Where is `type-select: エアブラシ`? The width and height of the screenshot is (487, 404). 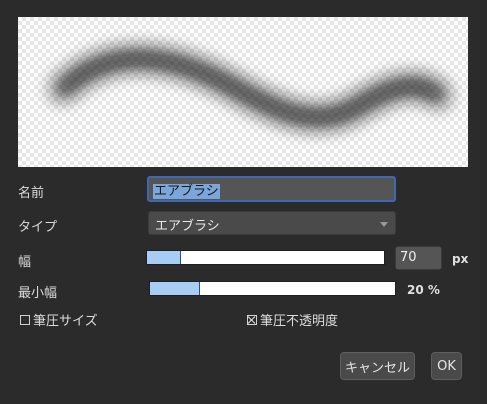
type-select: エアブラシ is located at coordinates (272, 223).